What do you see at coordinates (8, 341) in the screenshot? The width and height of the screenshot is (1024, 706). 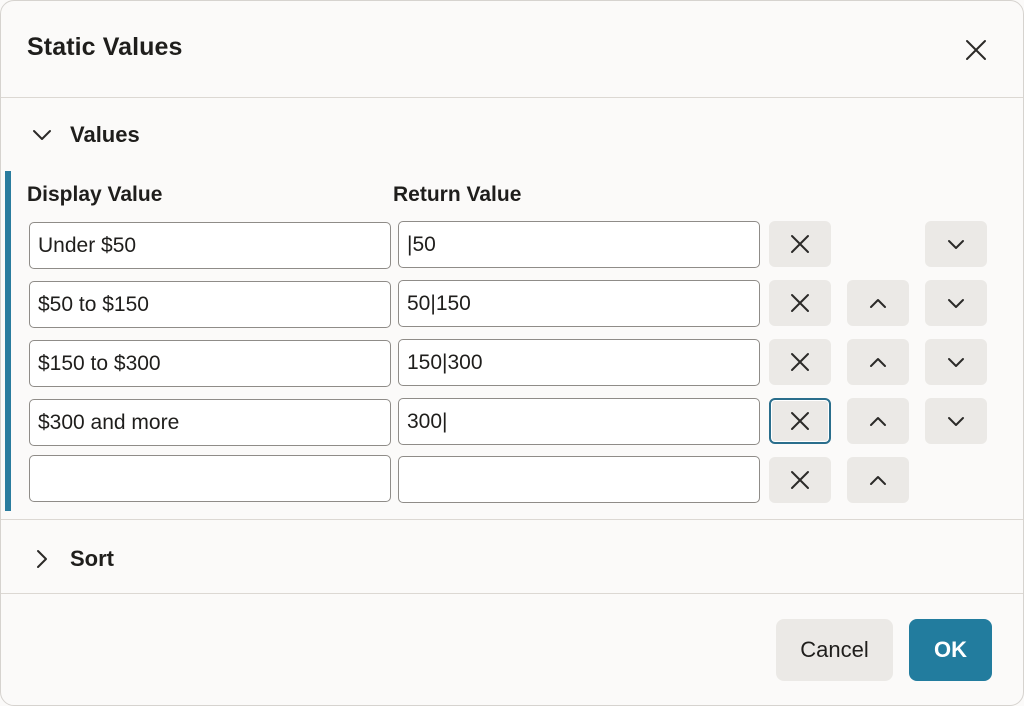 I see `section-accent-bar` at bounding box center [8, 341].